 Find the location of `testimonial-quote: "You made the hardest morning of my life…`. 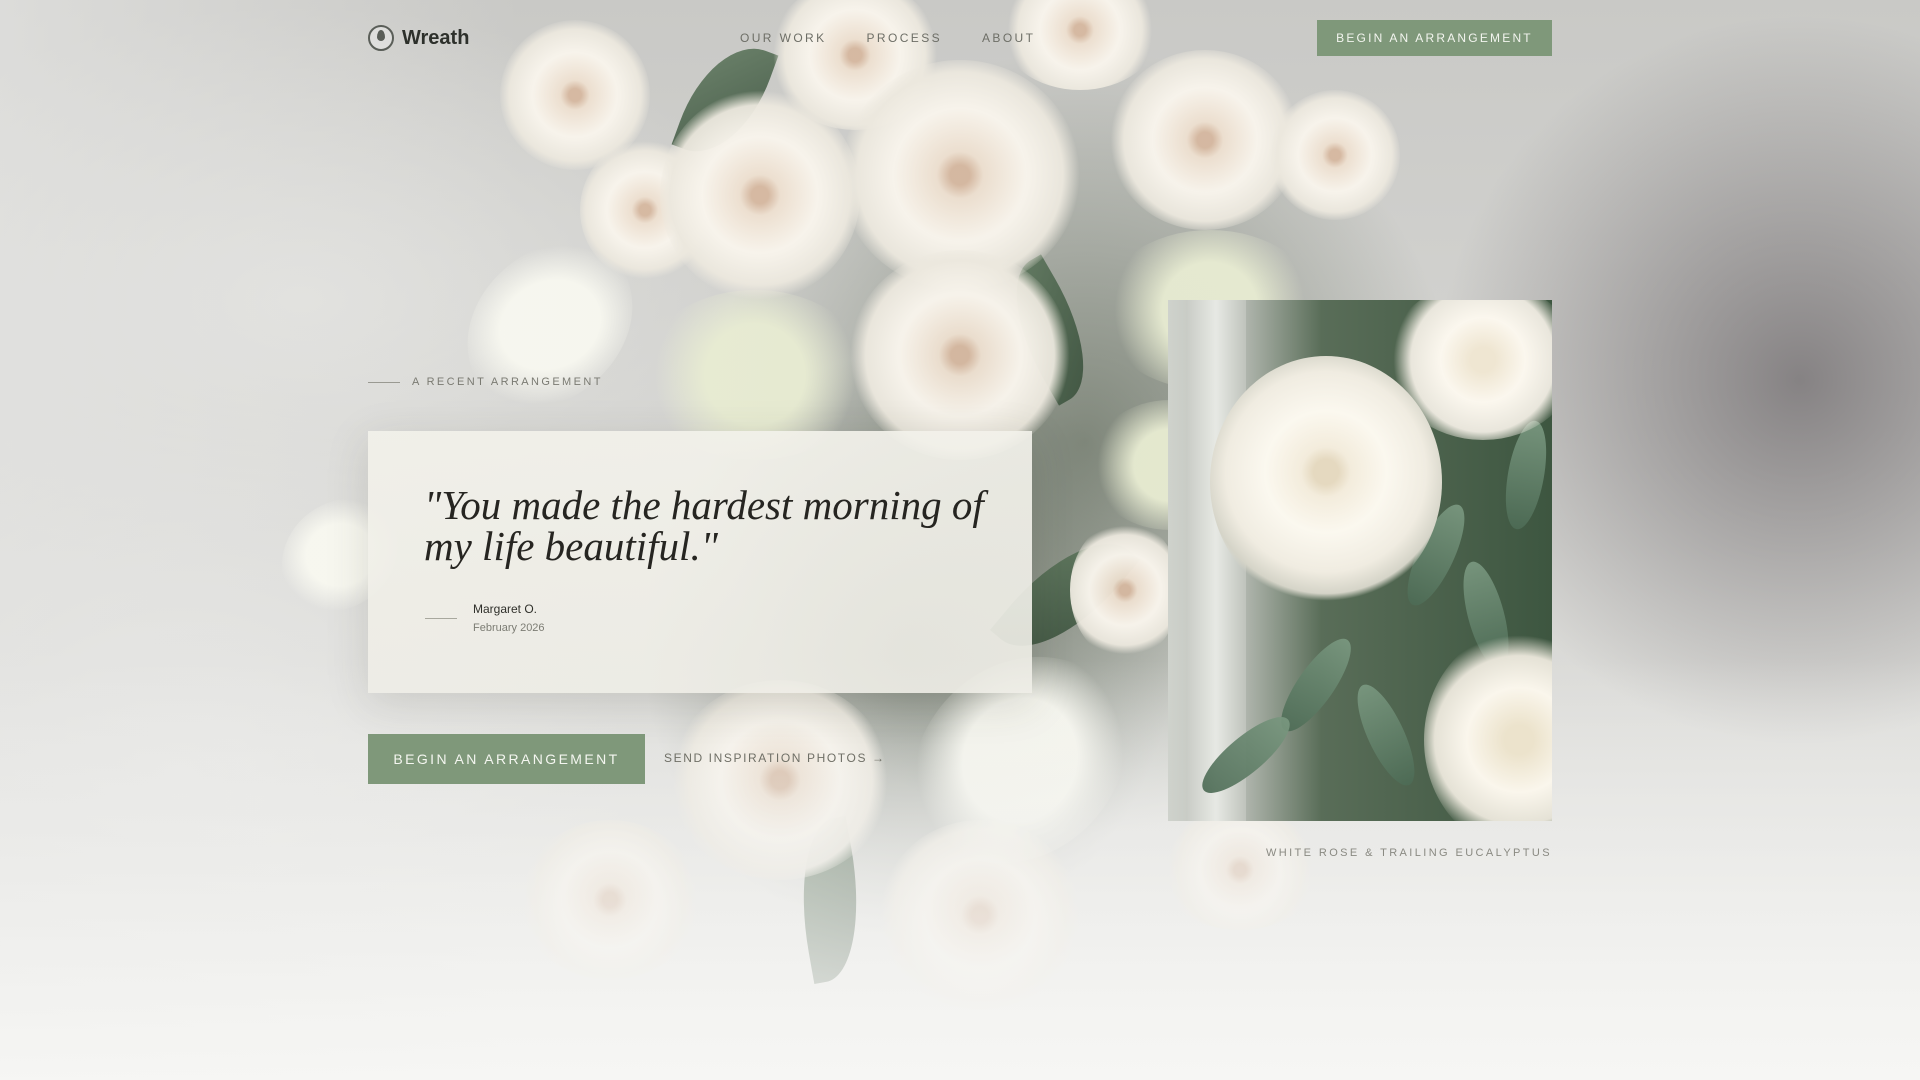

testimonial-quote: "You made the hardest morning of my life… is located at coordinates (704, 525).